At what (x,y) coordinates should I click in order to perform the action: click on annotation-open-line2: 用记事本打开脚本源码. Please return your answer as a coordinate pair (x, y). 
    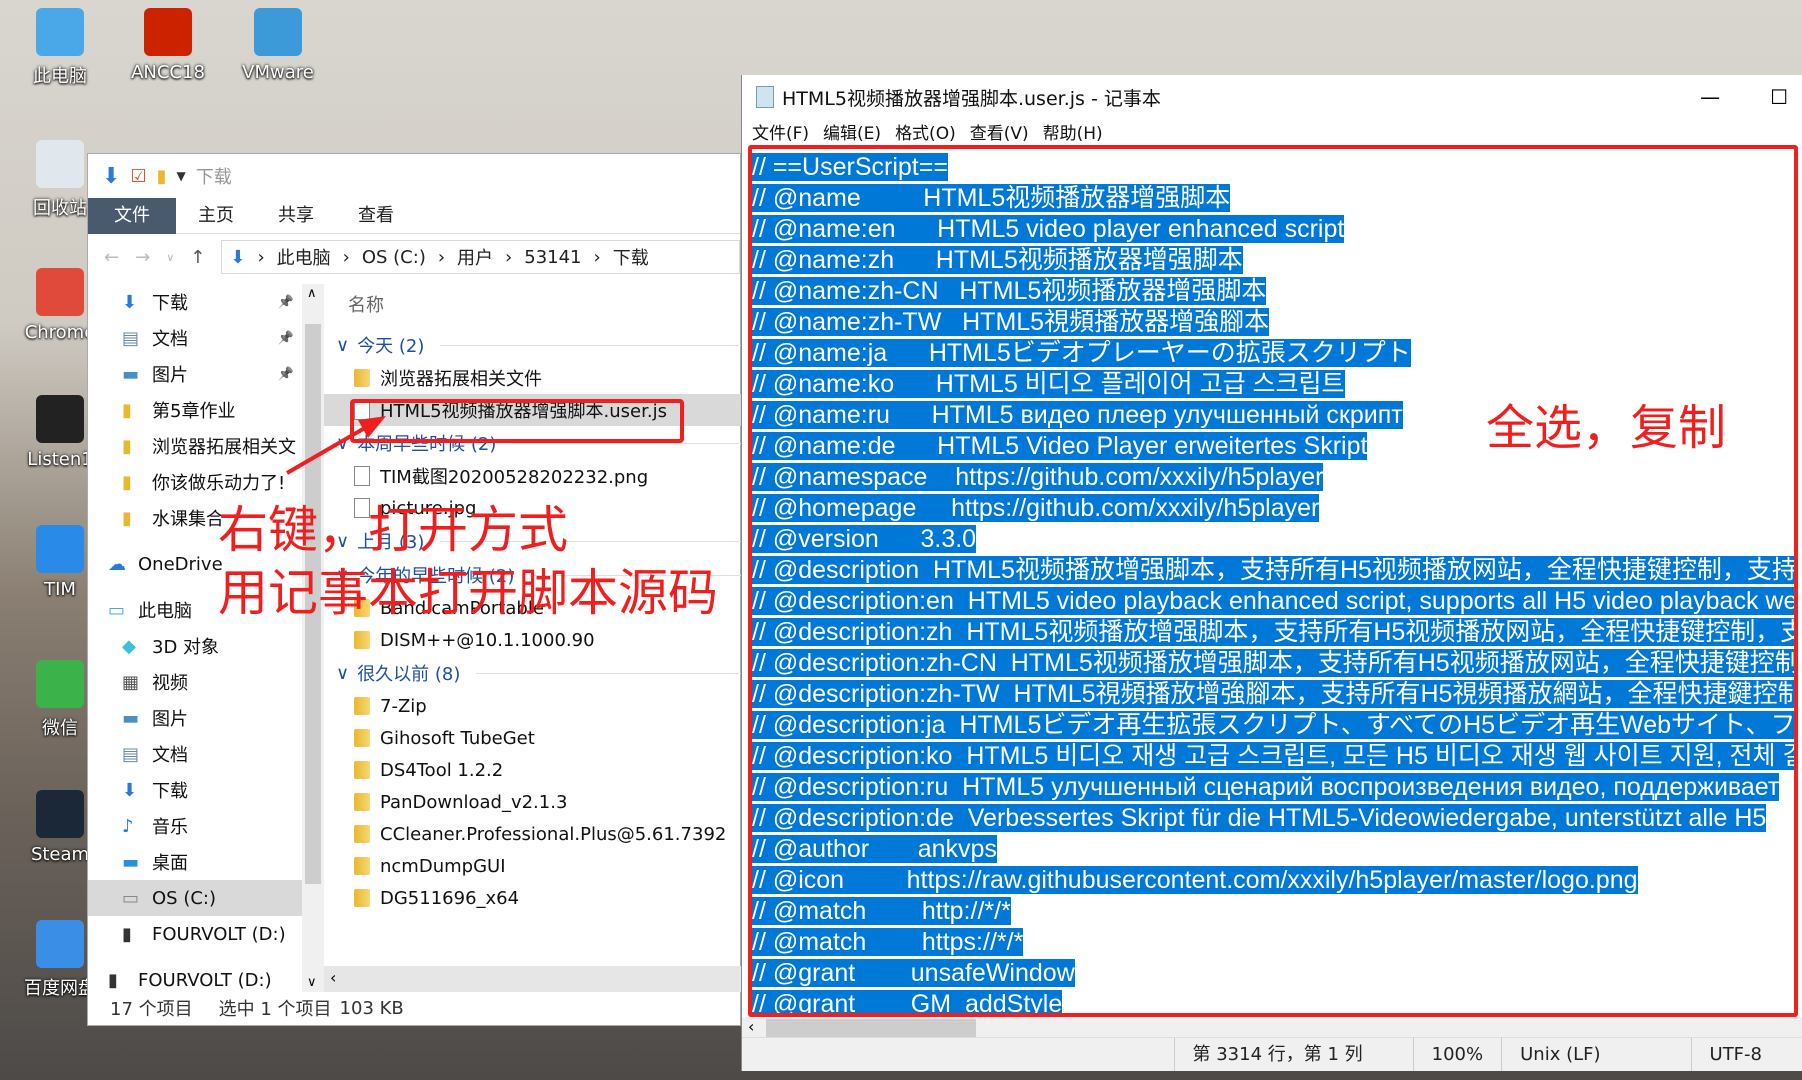
    Looking at the image, I should click on (468, 593).